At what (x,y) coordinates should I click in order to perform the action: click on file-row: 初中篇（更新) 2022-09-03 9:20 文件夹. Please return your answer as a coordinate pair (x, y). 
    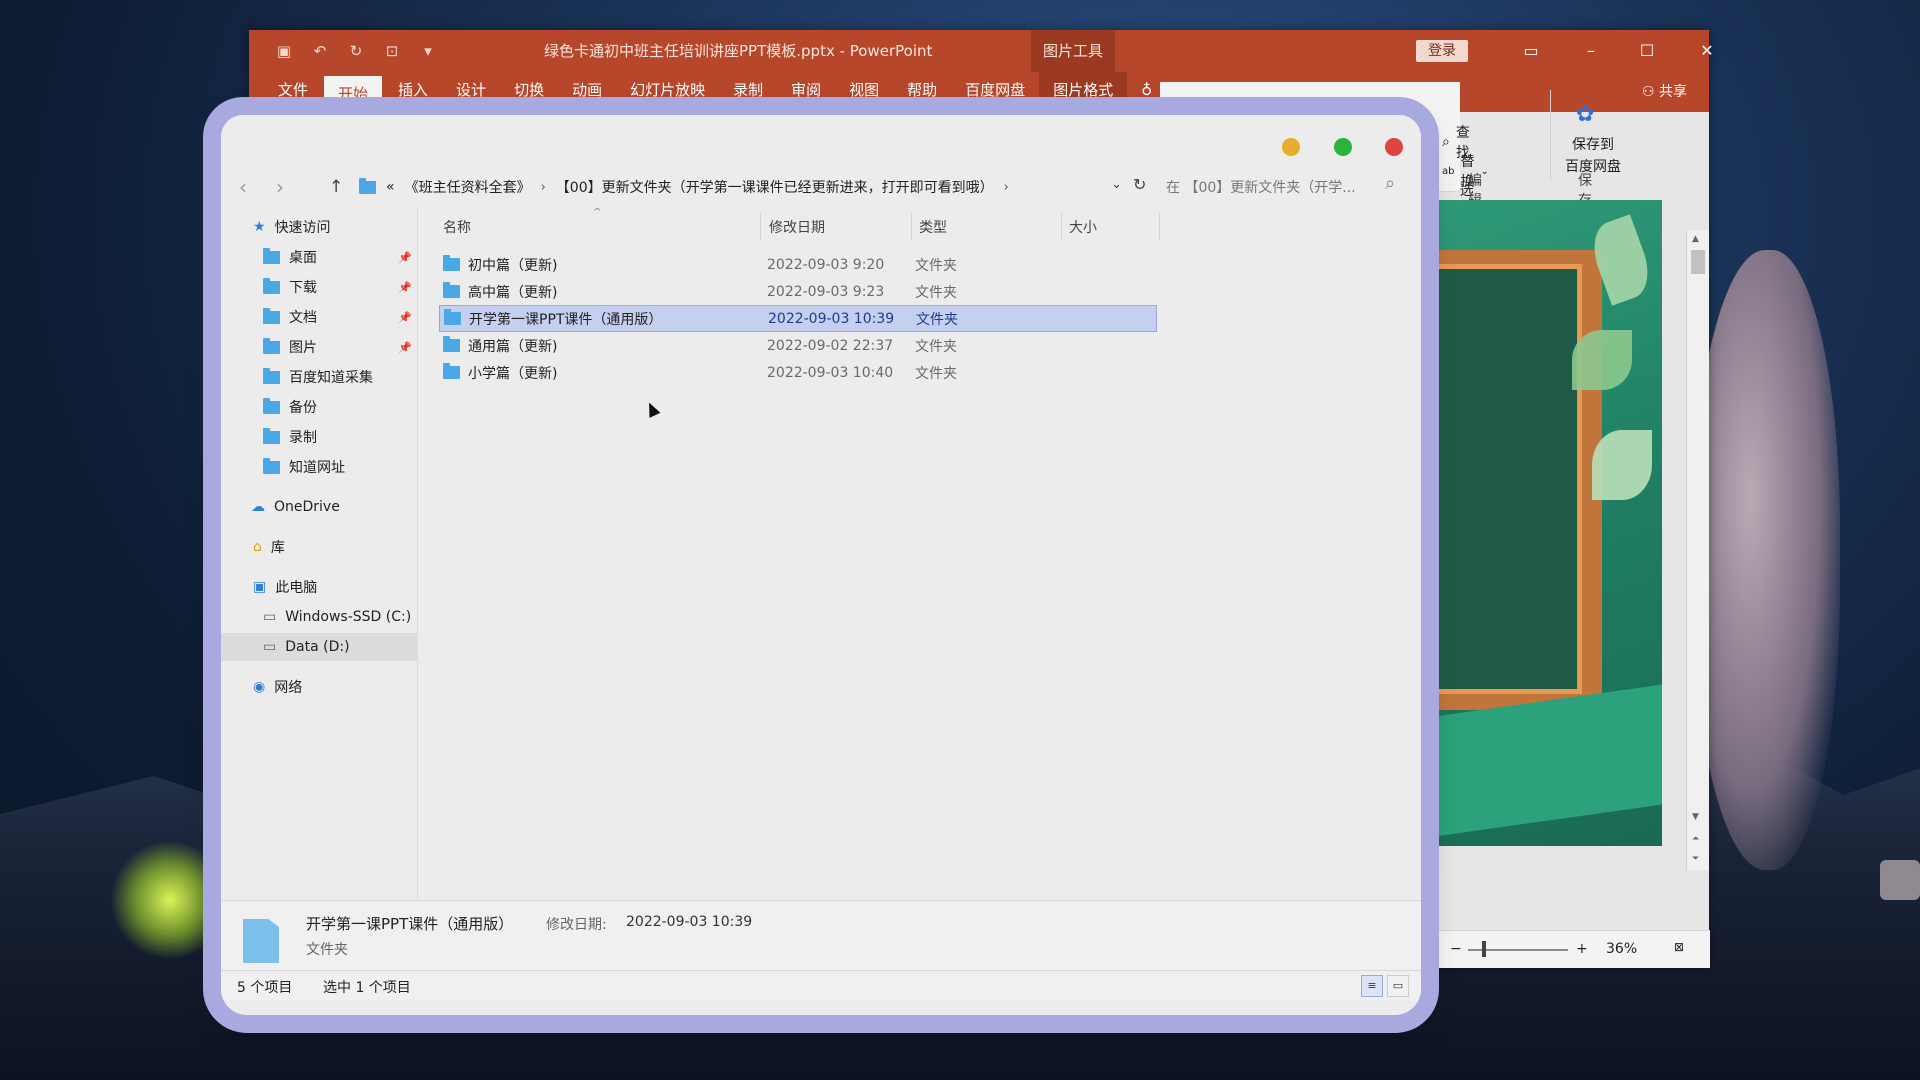
    Looking at the image, I should click on (798, 264).